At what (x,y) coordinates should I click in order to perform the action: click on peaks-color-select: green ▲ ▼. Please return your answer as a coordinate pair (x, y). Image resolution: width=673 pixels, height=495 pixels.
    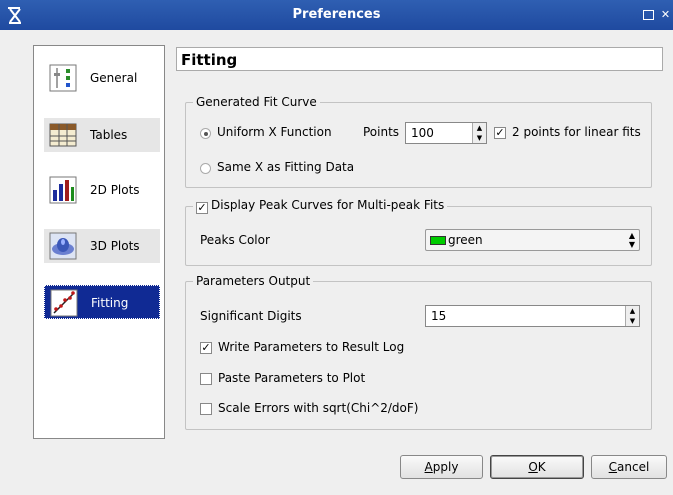
    Looking at the image, I should click on (532, 240).